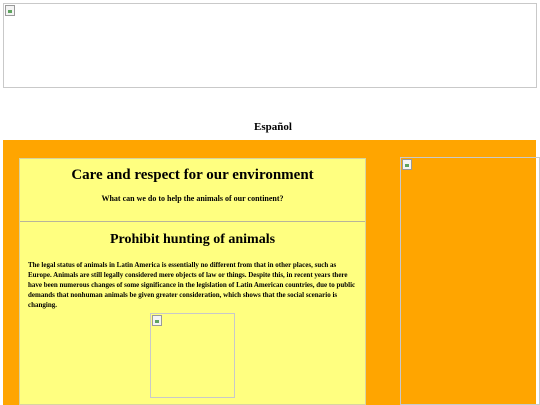  Describe the element at coordinates (192, 221) in the screenshot. I see `divider` at that location.